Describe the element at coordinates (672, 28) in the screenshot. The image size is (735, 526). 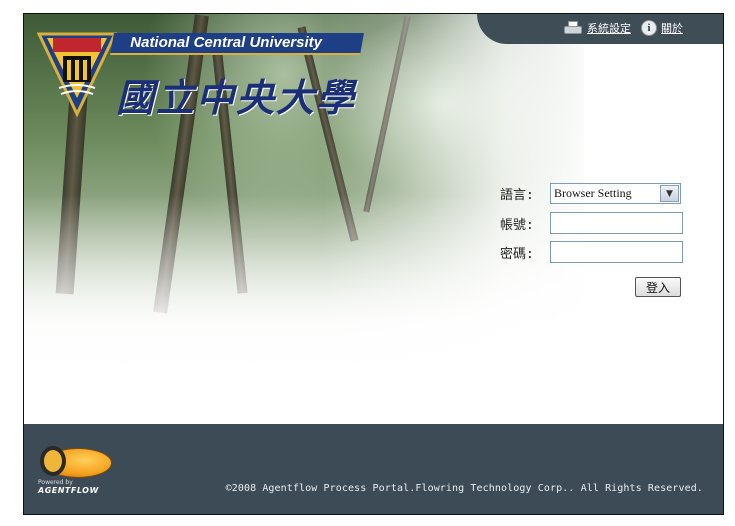
I see `about-label: 關於` at that location.